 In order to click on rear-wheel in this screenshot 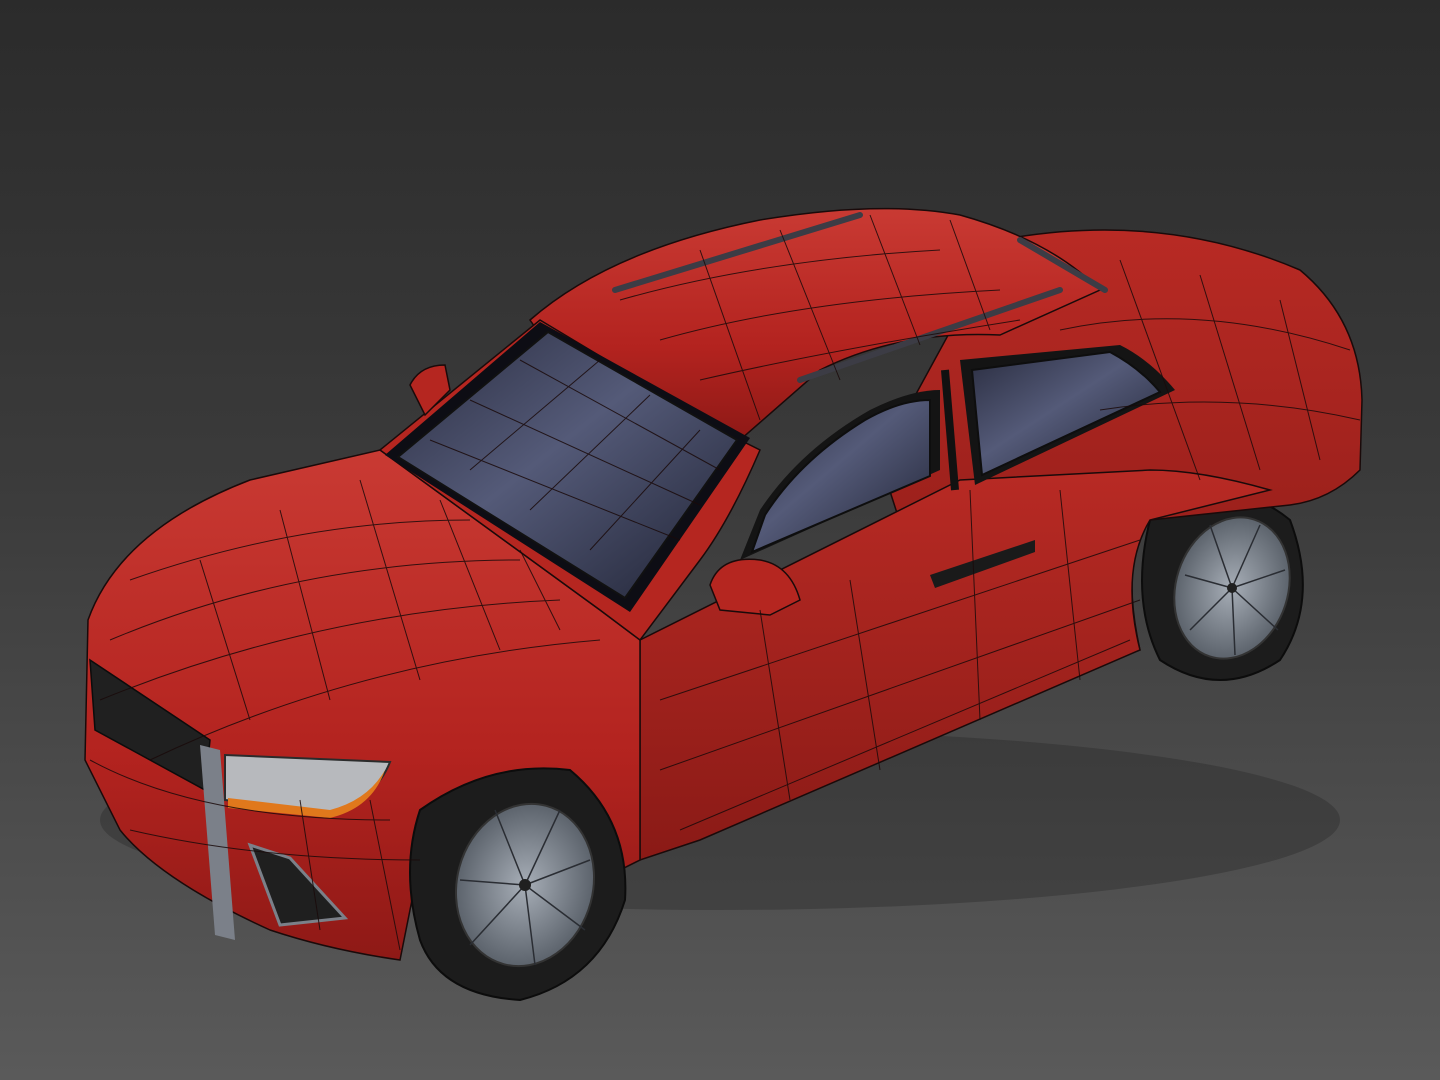, I will do `click(1222, 587)`.